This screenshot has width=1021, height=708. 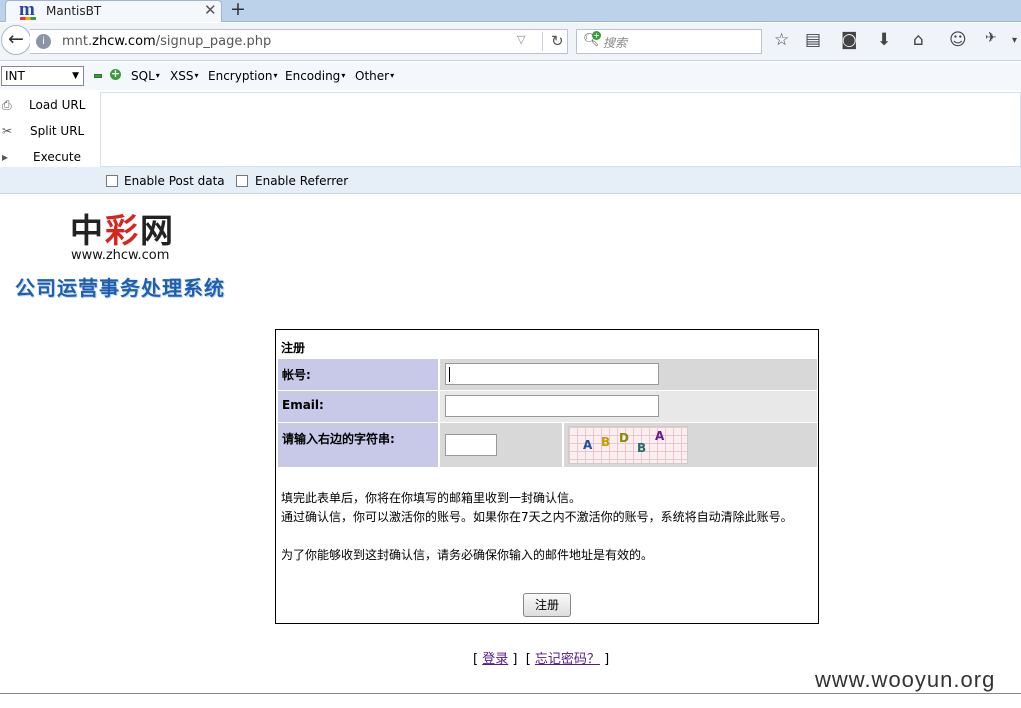 I want to click on hackbar-actions: ⎙ Load URL ✂ Split URL ▸ Execute, so click(x=50, y=129).